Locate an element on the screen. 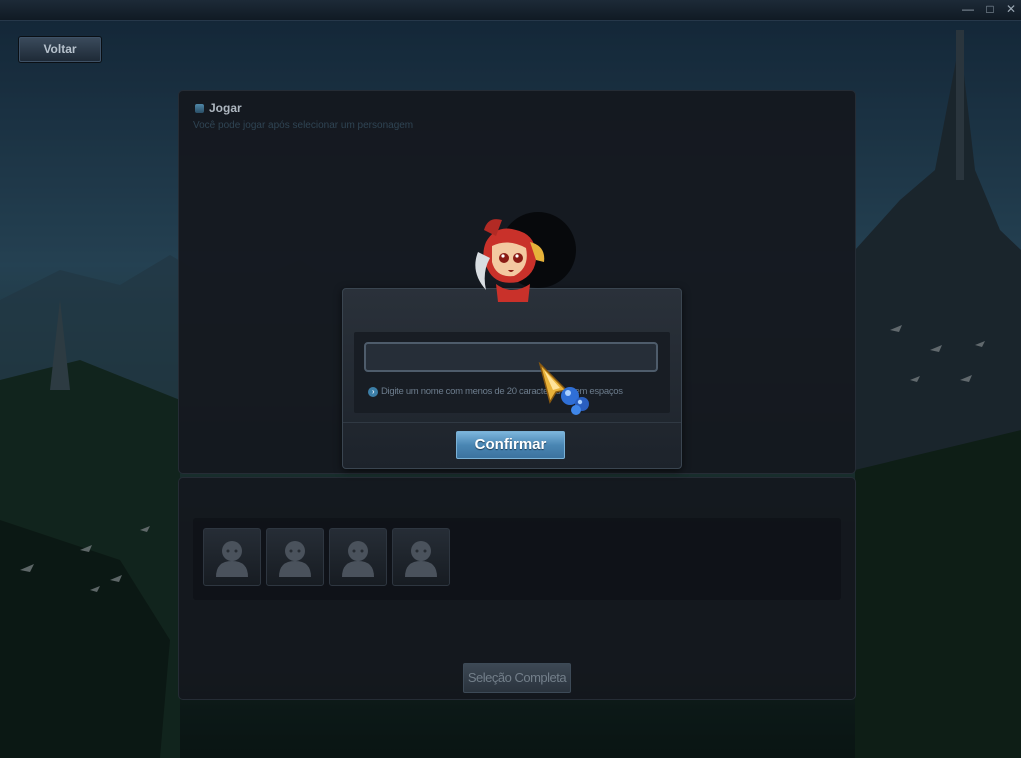 Image resolution: width=1021 pixels, height=758 pixels. minimize-button: — is located at coordinates (968, 9).